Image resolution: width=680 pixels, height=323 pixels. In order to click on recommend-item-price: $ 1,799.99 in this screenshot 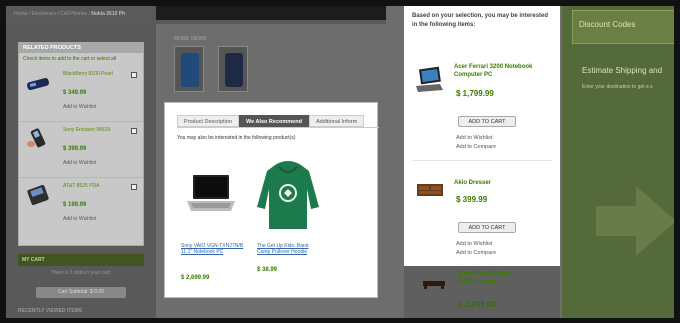, I will do `click(475, 93)`.